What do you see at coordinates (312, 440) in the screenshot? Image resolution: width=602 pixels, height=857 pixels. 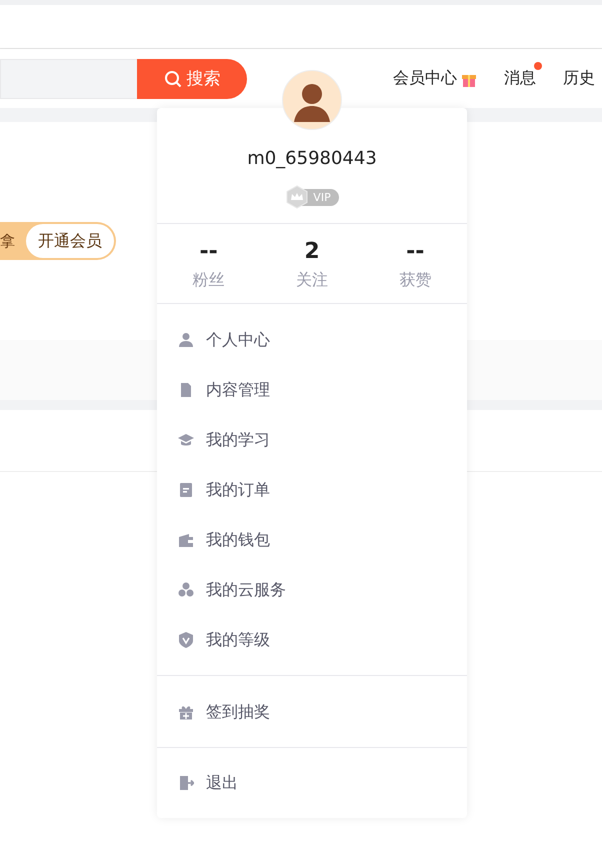 I see `menu-item: 我的学习` at bounding box center [312, 440].